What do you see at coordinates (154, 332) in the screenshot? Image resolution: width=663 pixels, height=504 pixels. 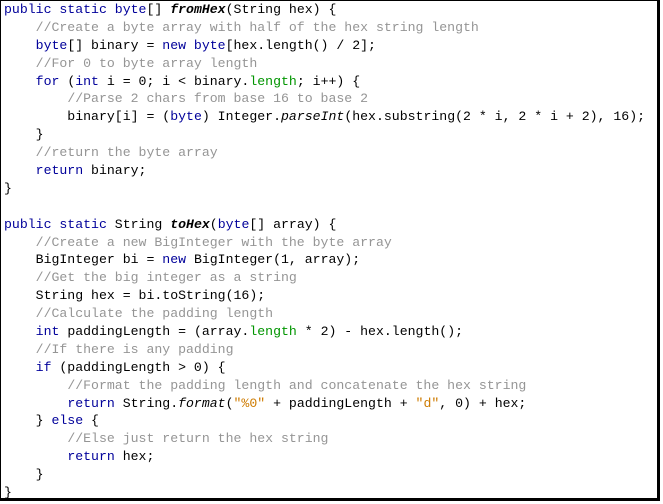 I see `code-text: paddingLength = (array.` at bounding box center [154, 332].